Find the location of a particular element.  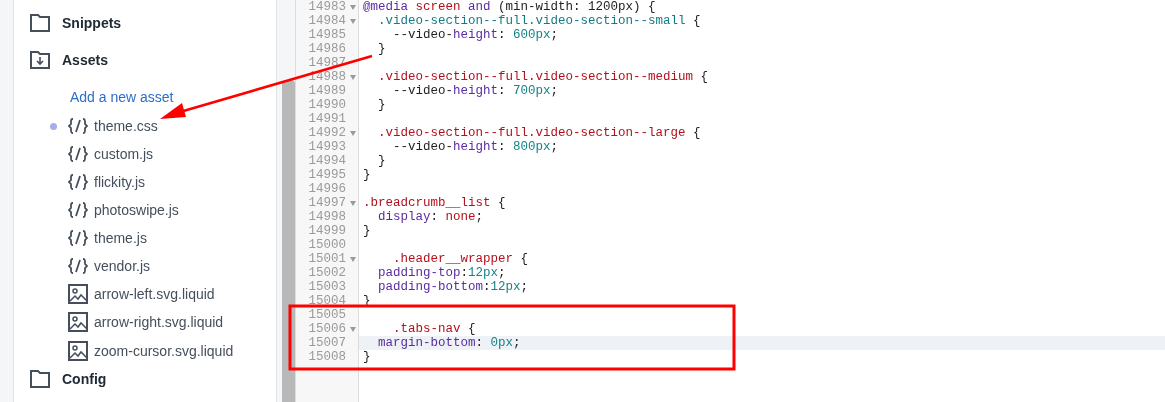

section-title: Assets is located at coordinates (85, 60).